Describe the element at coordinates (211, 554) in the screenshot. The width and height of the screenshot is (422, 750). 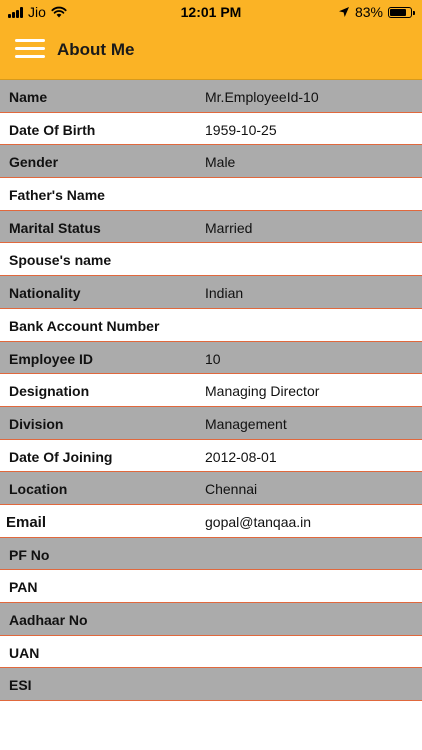
I see `profile-row: PF No` at that location.